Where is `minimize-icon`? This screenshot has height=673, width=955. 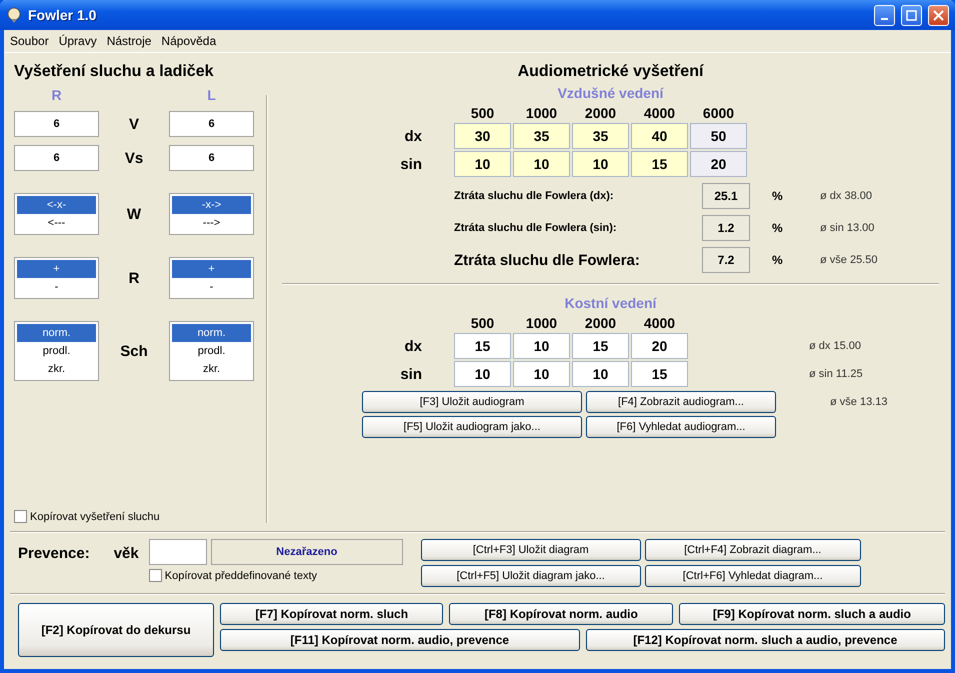
minimize-icon is located at coordinates (884, 19).